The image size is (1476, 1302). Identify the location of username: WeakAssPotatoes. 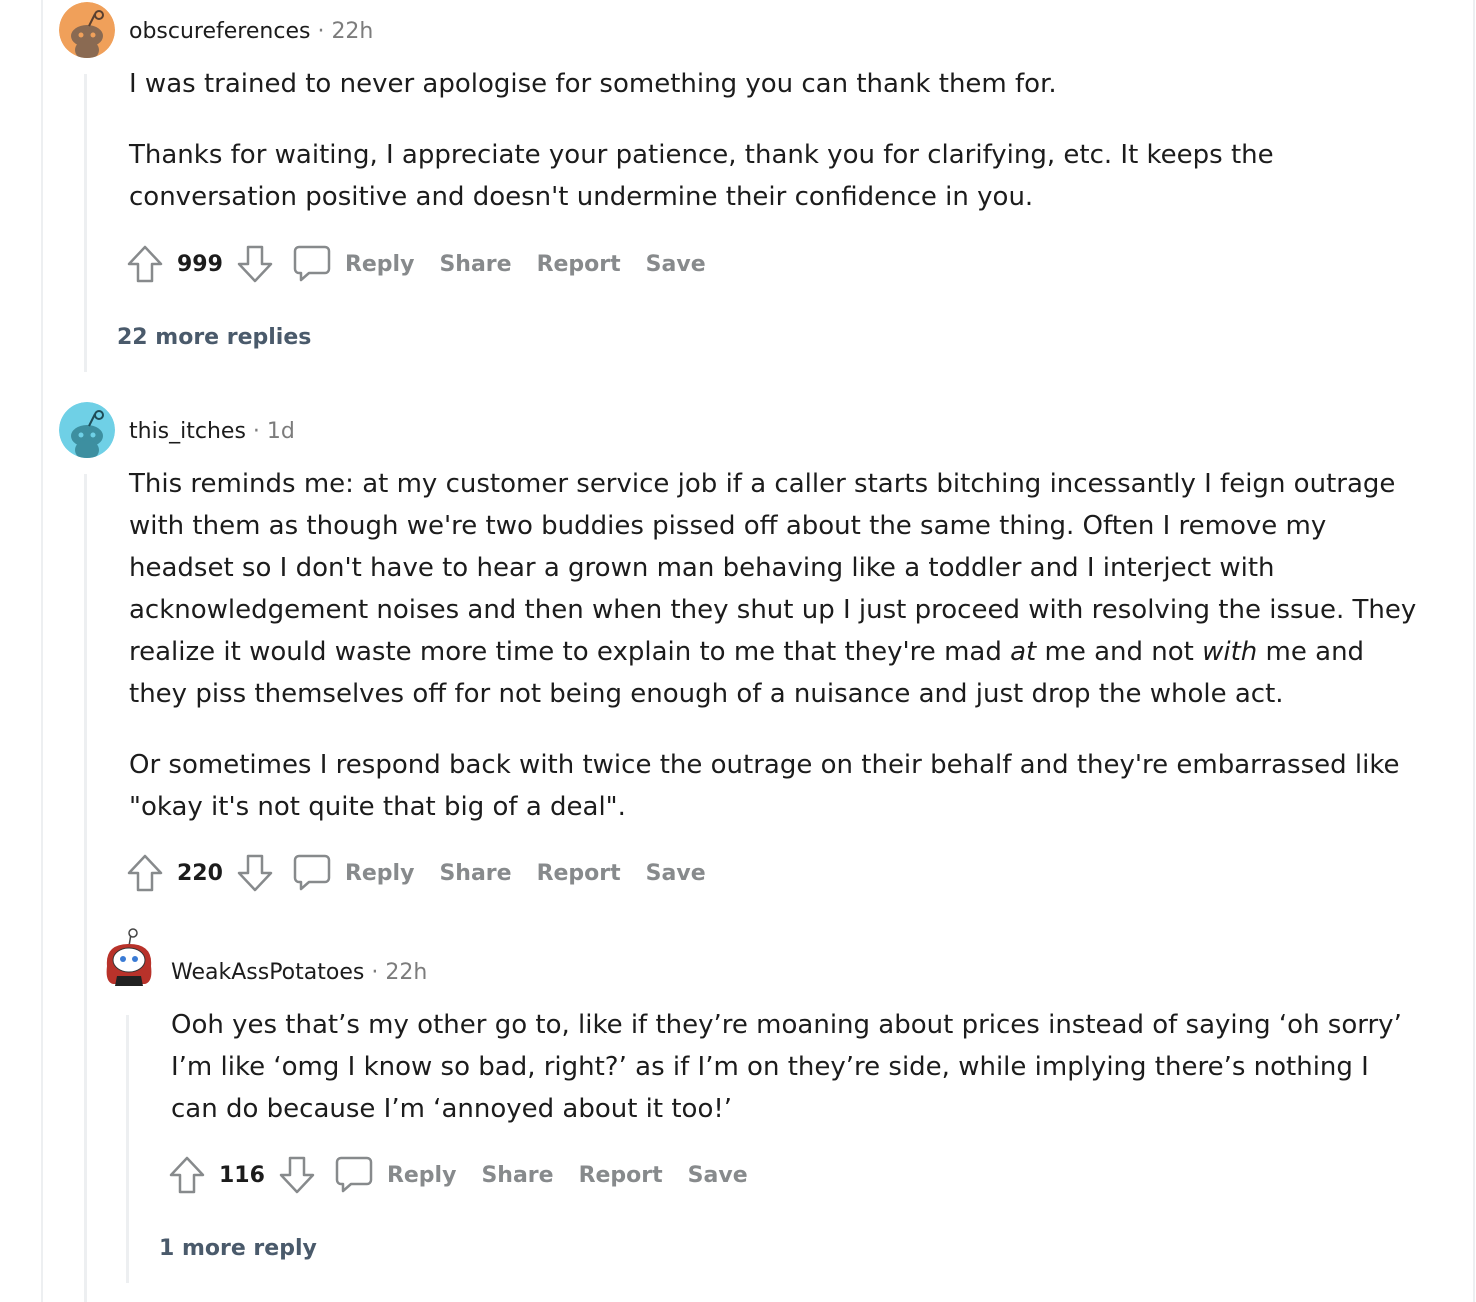
(267, 972).